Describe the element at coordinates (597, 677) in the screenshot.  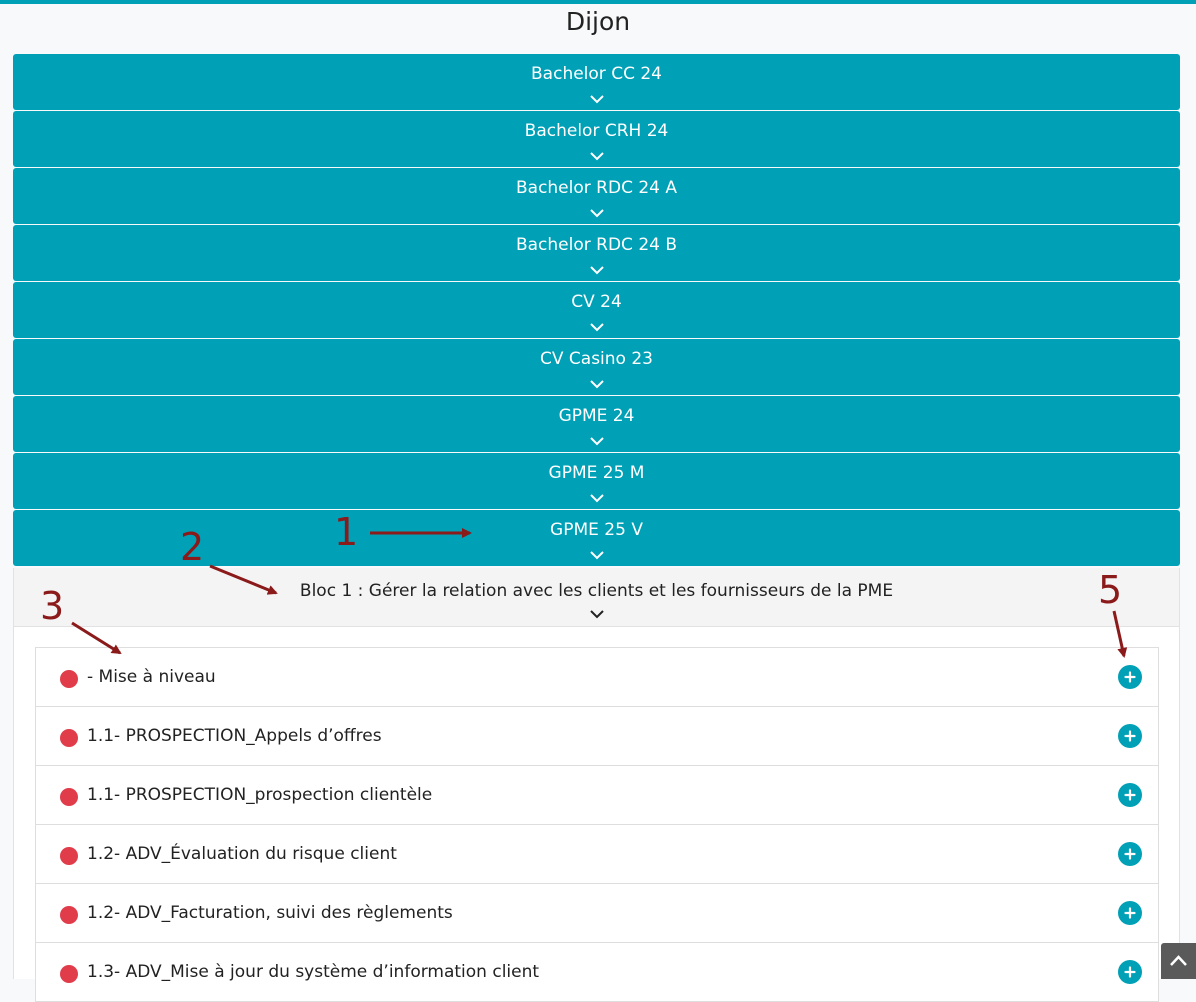
I see `list-item: - Mise à niveau` at that location.